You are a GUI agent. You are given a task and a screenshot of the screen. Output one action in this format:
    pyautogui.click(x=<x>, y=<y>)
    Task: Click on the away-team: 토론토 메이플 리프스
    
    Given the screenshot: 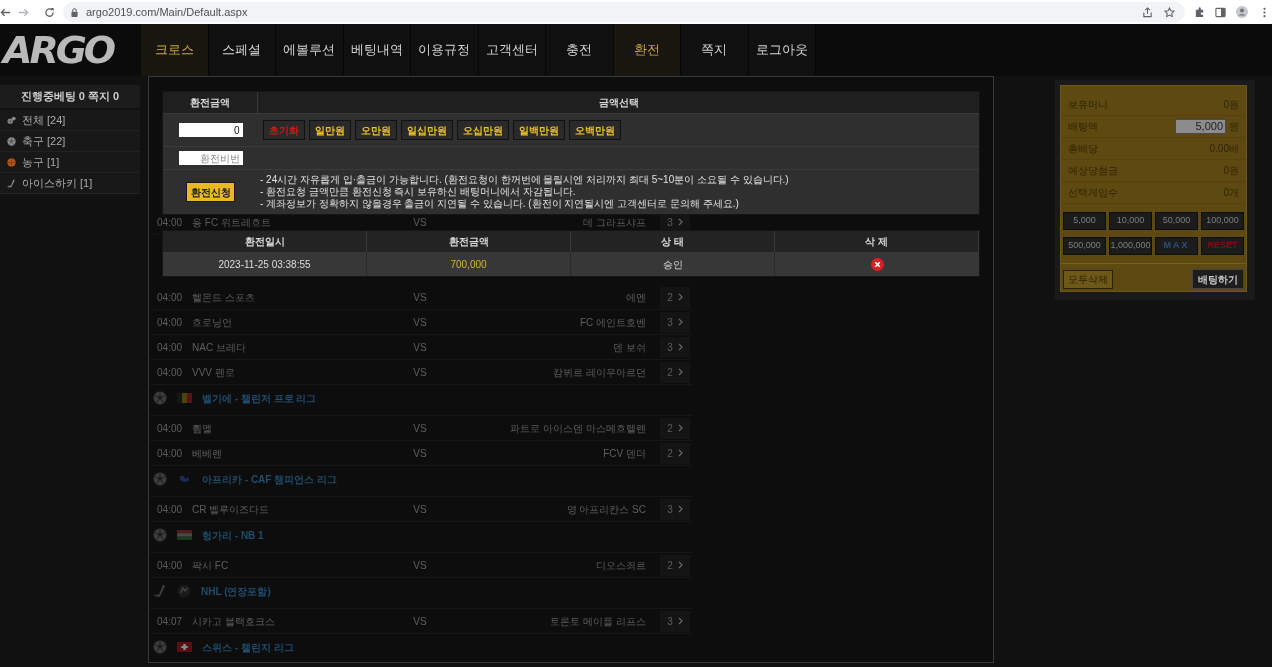 What is the action you would take?
    pyautogui.click(x=598, y=621)
    